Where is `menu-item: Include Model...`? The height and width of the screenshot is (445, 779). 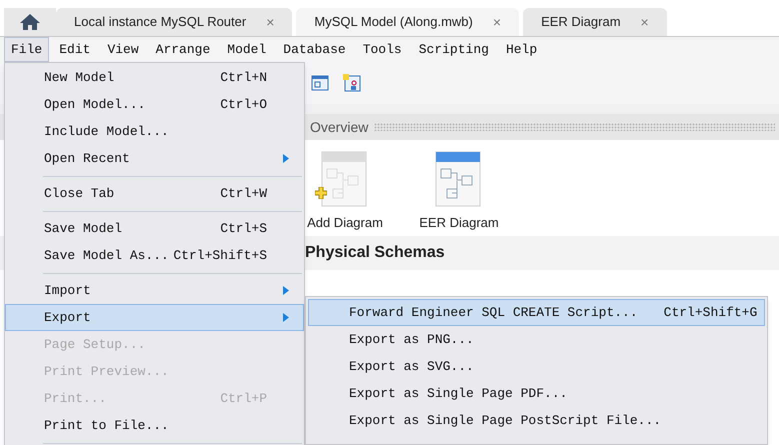
menu-item: Include Model... is located at coordinates (154, 131).